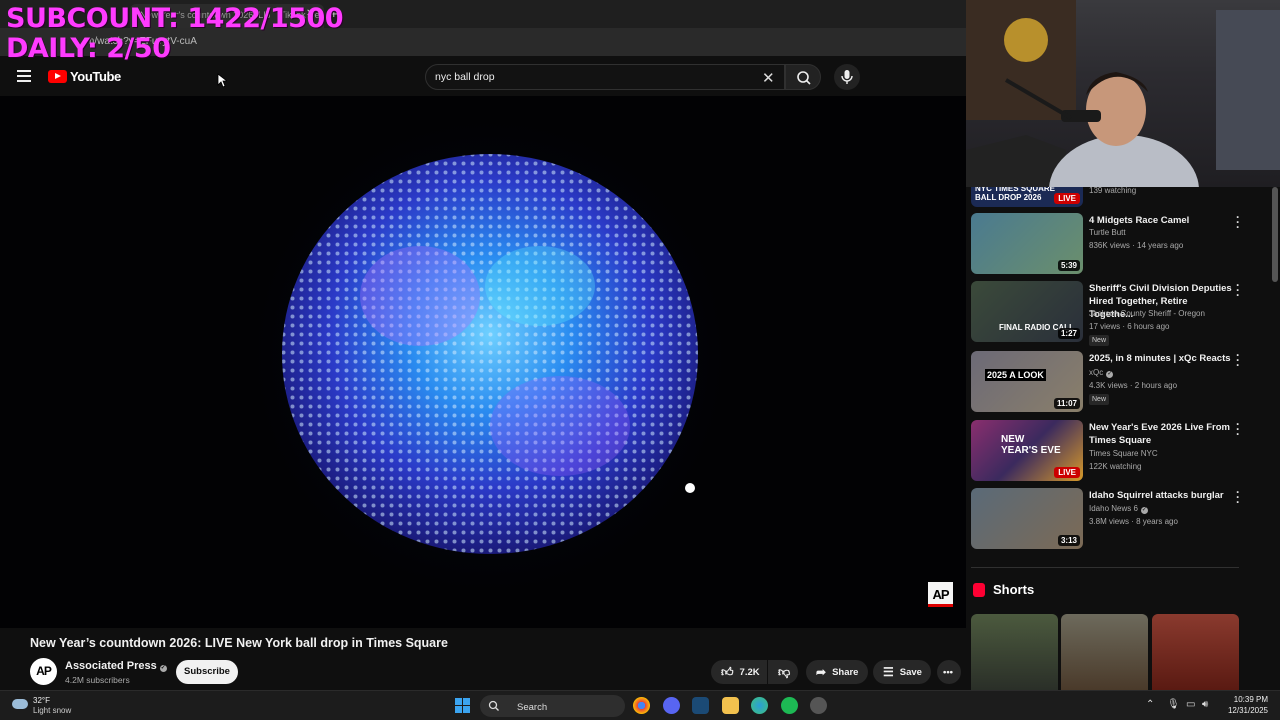 The height and width of the screenshot is (720, 1280). Describe the element at coordinates (20, 704) in the screenshot. I see `weather-cloud-icon` at that location.